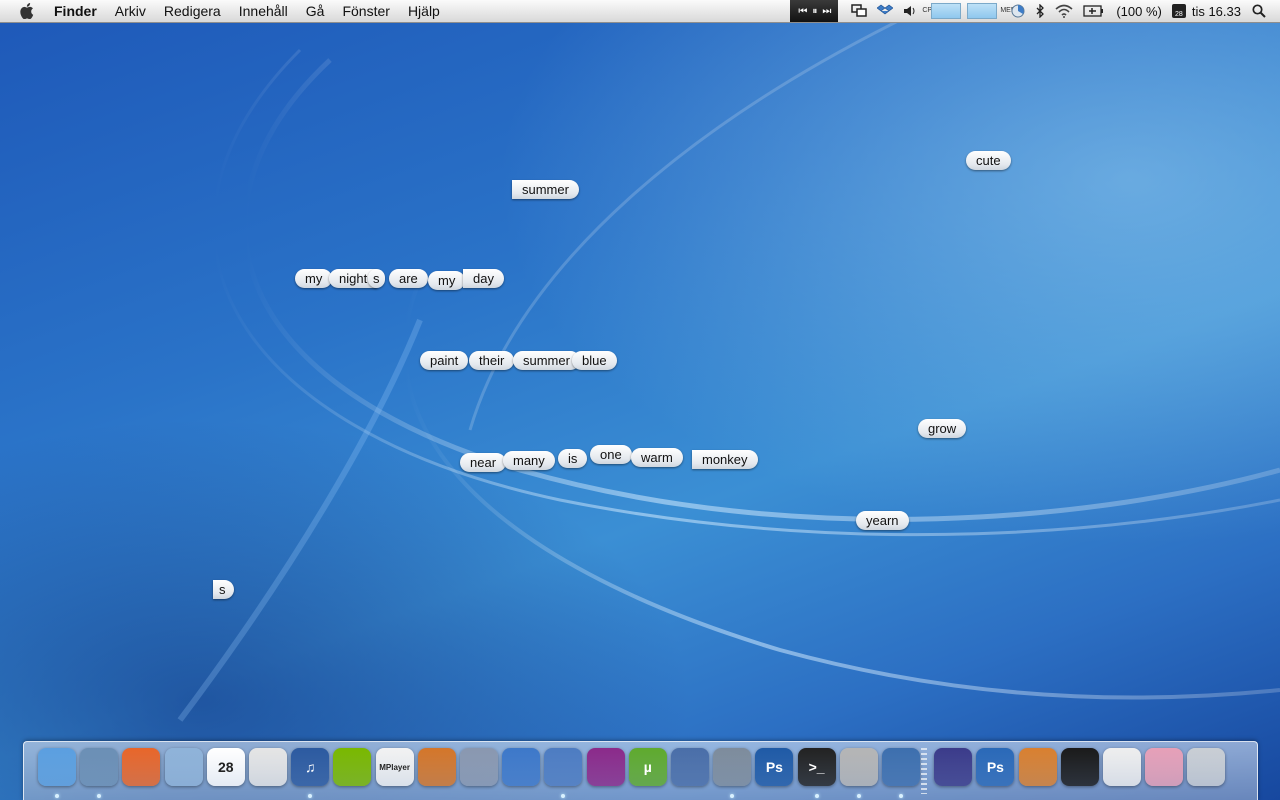  Describe the element at coordinates (725, 459) in the screenshot. I see `word-tile-monkey: monkey` at that location.